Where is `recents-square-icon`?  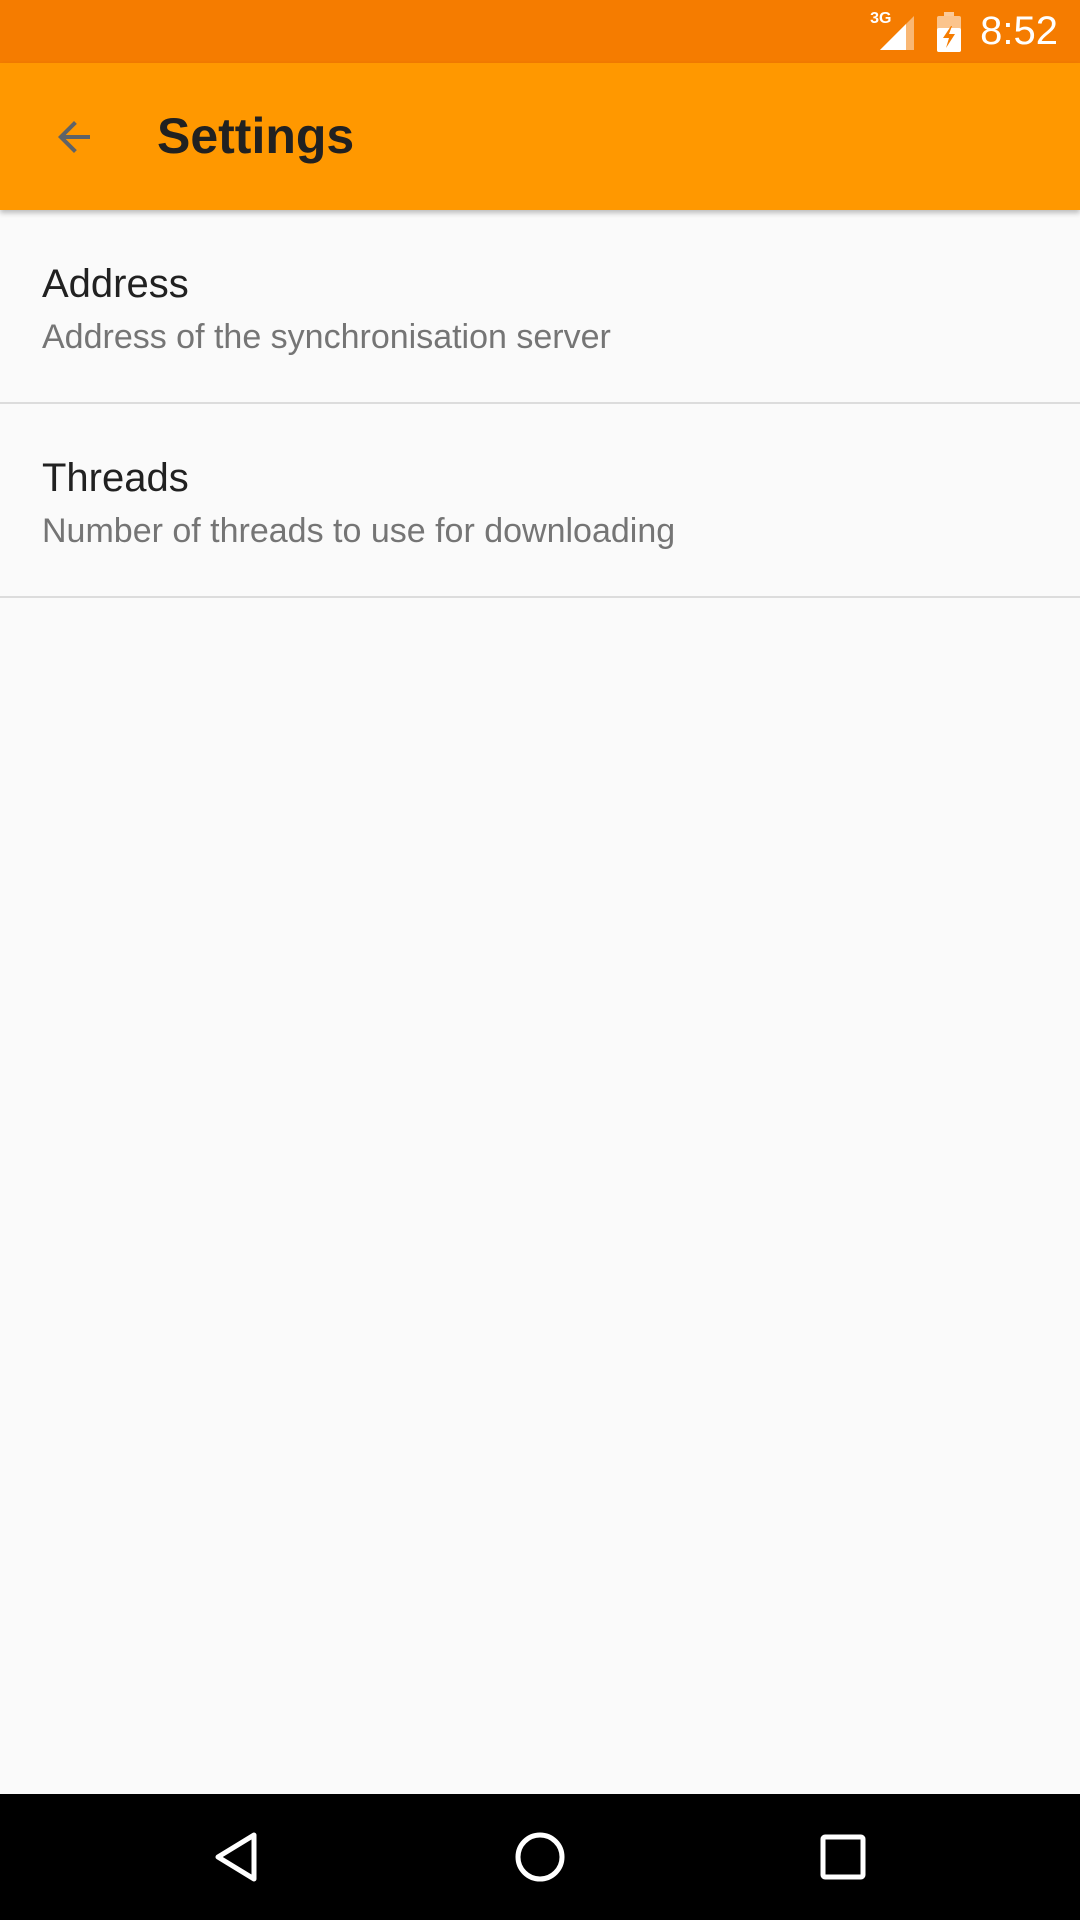 recents-square-icon is located at coordinates (843, 1857).